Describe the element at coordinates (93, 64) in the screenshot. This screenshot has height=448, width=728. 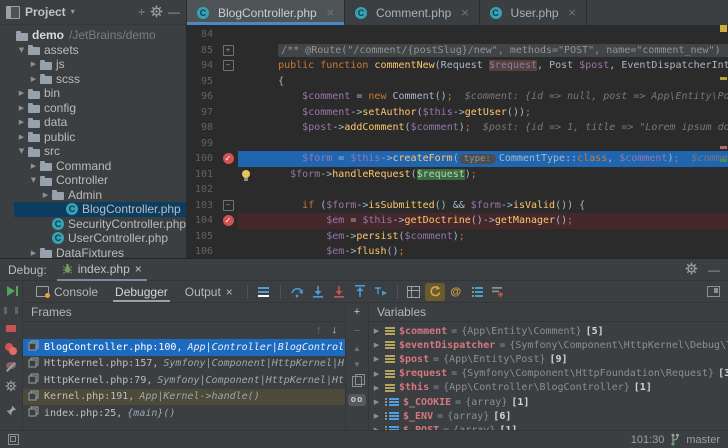
I see `tree-item-js: ▶ js` at that location.